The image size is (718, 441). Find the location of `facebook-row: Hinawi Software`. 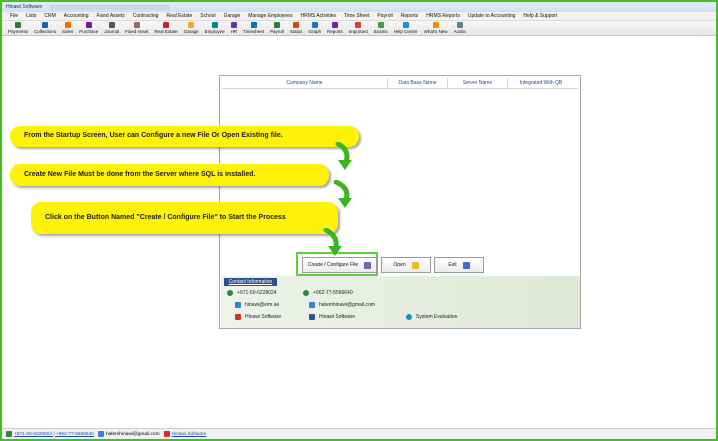

facebook-row: Hinawi Software is located at coordinates (332, 317).